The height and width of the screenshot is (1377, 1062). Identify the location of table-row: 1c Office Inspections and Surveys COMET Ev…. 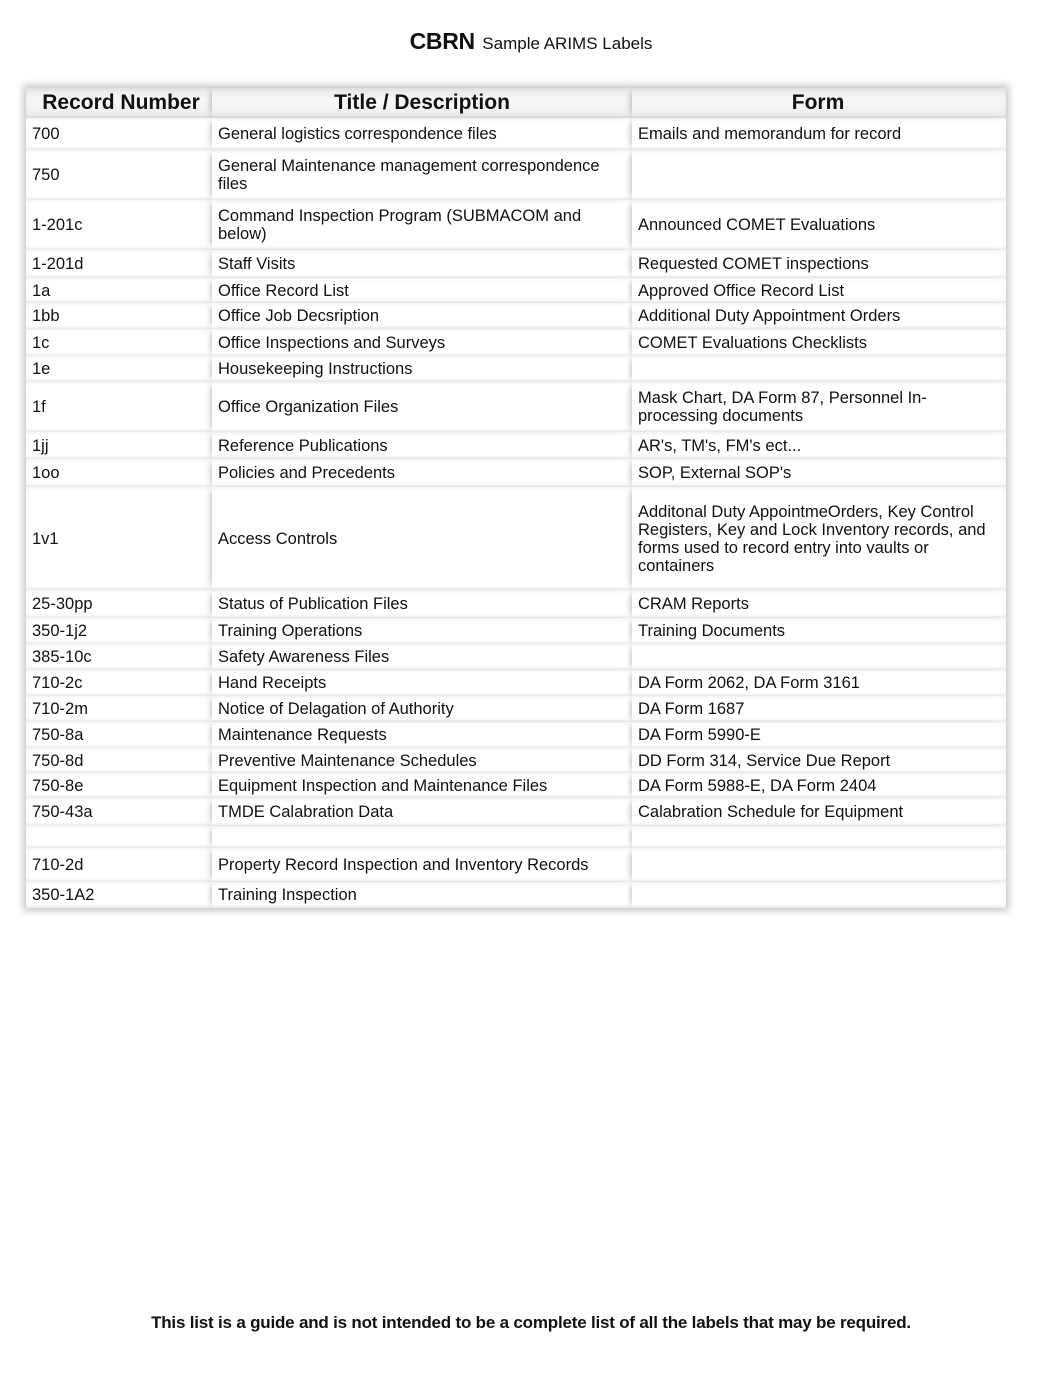
(516, 342).